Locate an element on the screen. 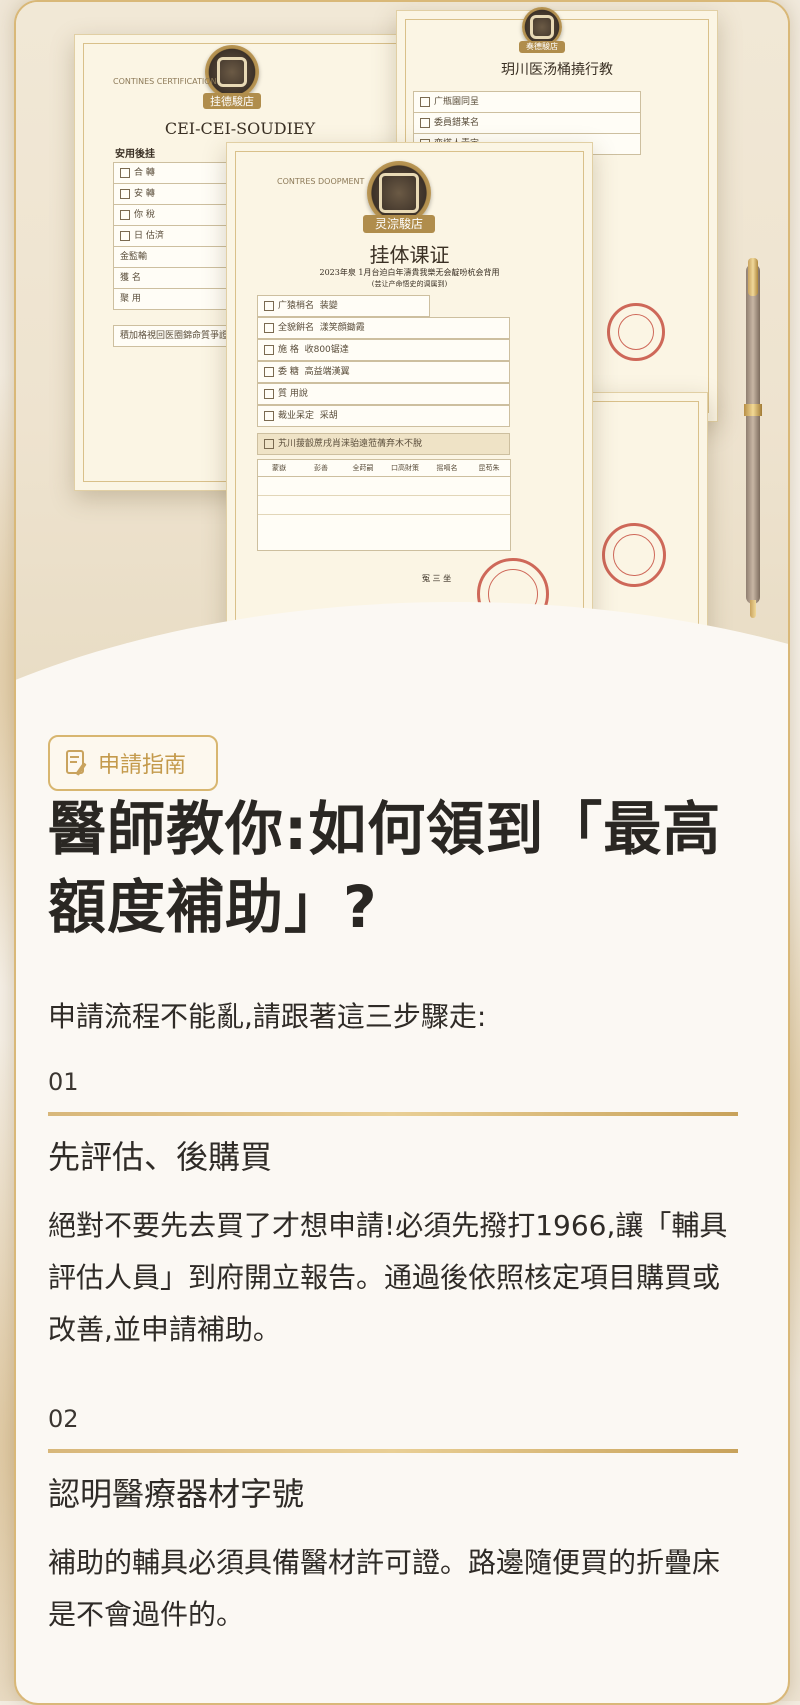 The width and height of the screenshot is (800, 1705). form-row: 委 糖 高益端漢翼 is located at coordinates (383, 372).